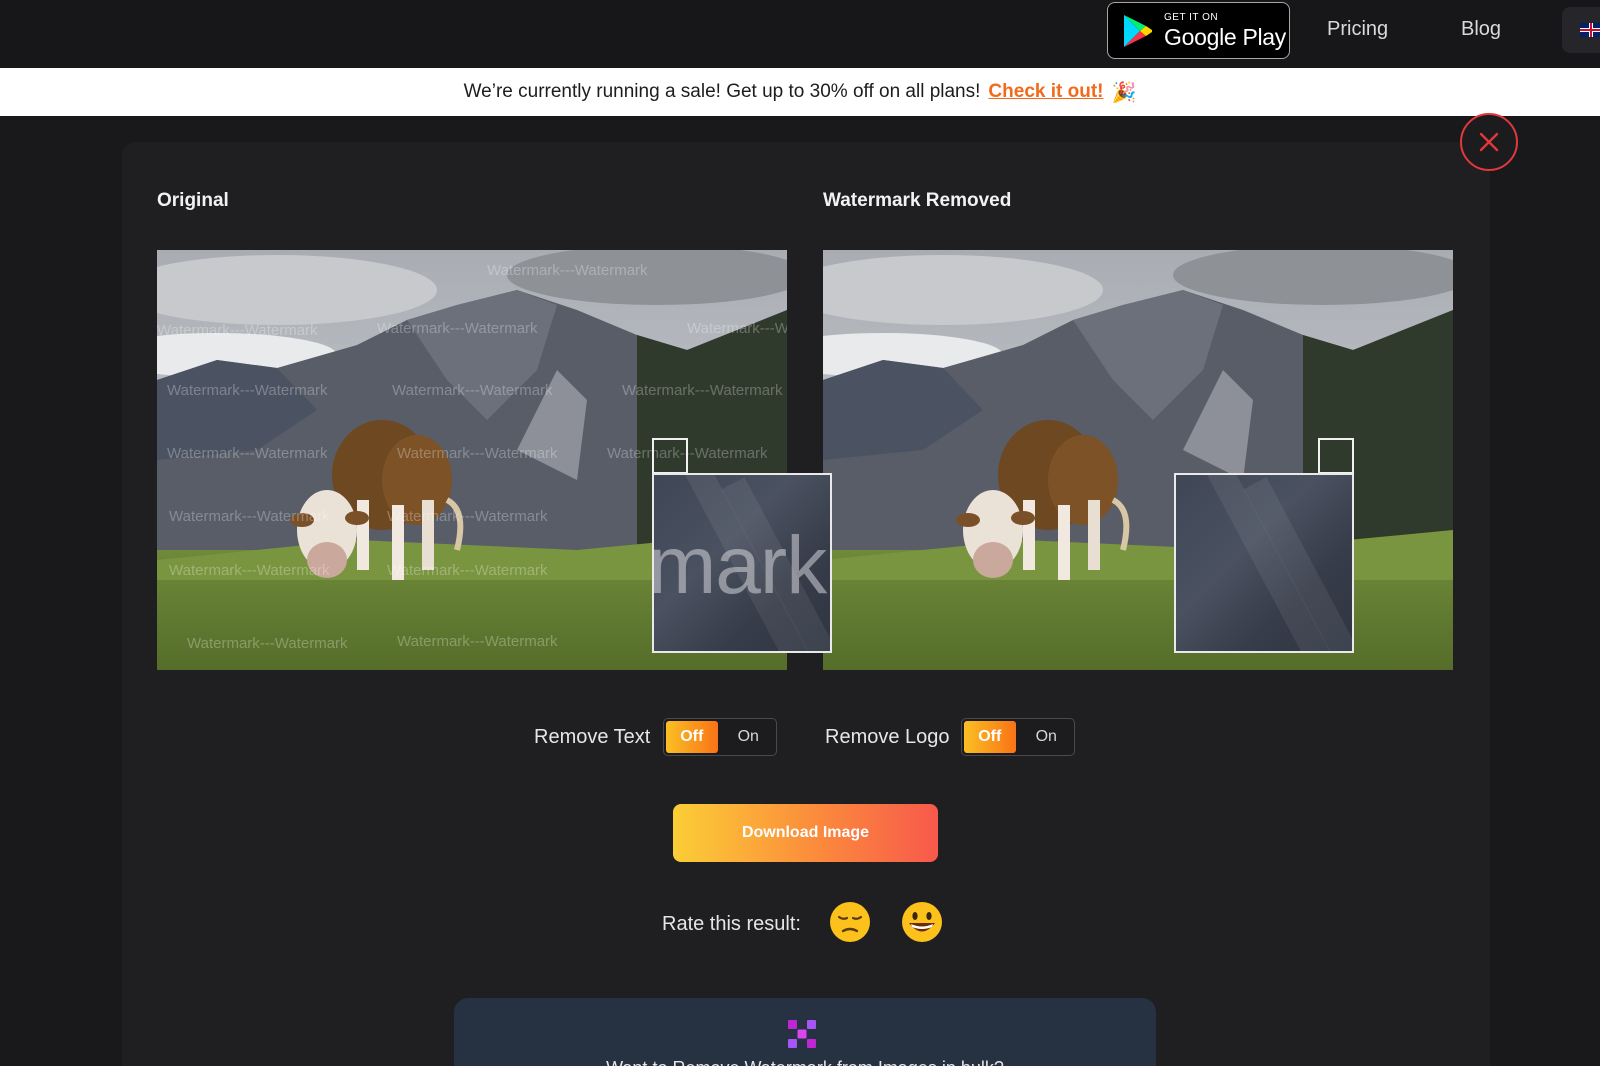  What do you see at coordinates (1045, 92) in the screenshot?
I see `sale-banner-cta: Check it out!` at bounding box center [1045, 92].